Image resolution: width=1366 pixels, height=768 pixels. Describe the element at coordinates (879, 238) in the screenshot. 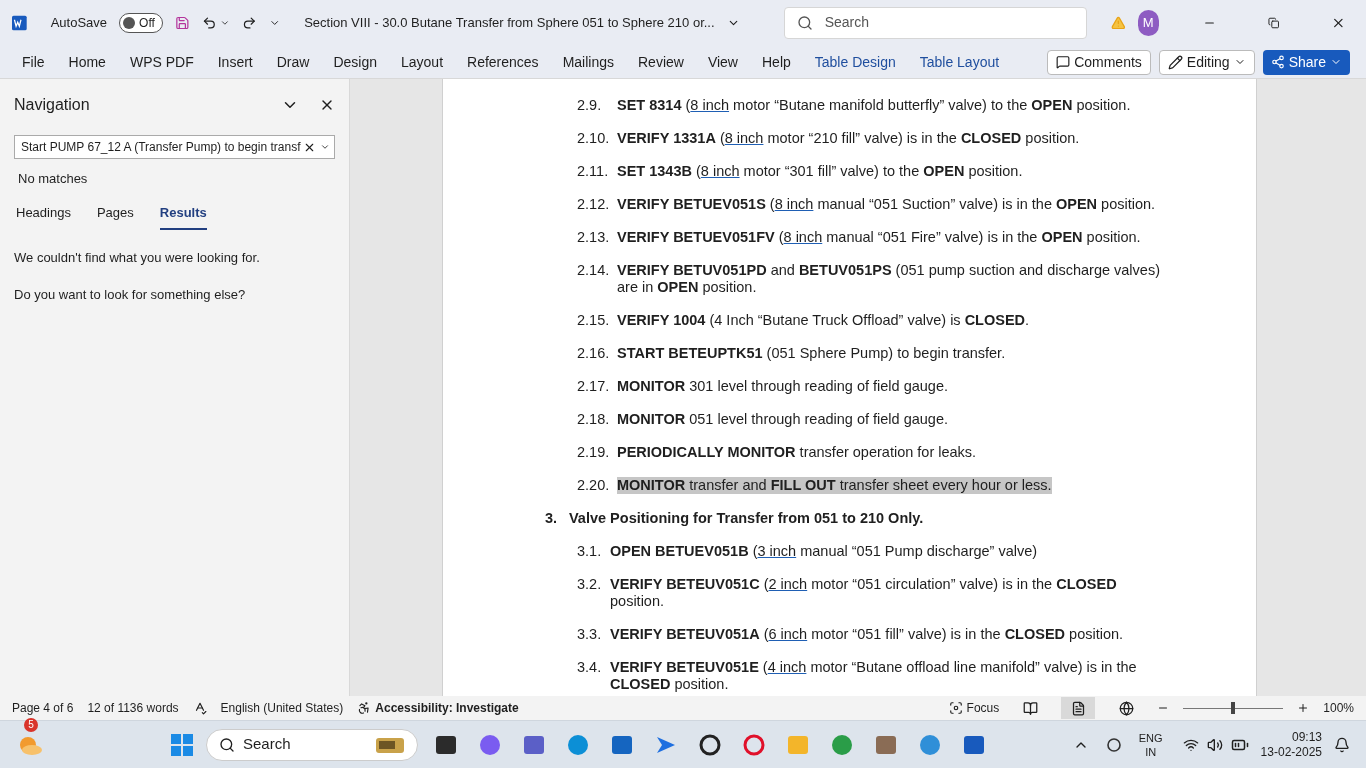

I see `step-text: VERIFY BETUEV051FV (8 inch manual “051 Fire” valve) is in the OPEN position.` at that location.